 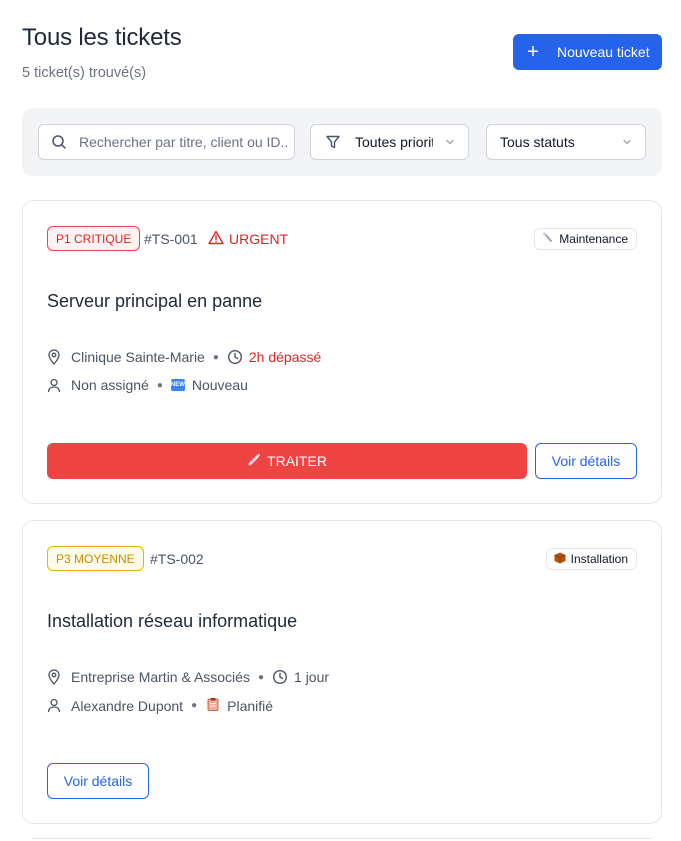 I want to click on search-icon, so click(x=59, y=142).